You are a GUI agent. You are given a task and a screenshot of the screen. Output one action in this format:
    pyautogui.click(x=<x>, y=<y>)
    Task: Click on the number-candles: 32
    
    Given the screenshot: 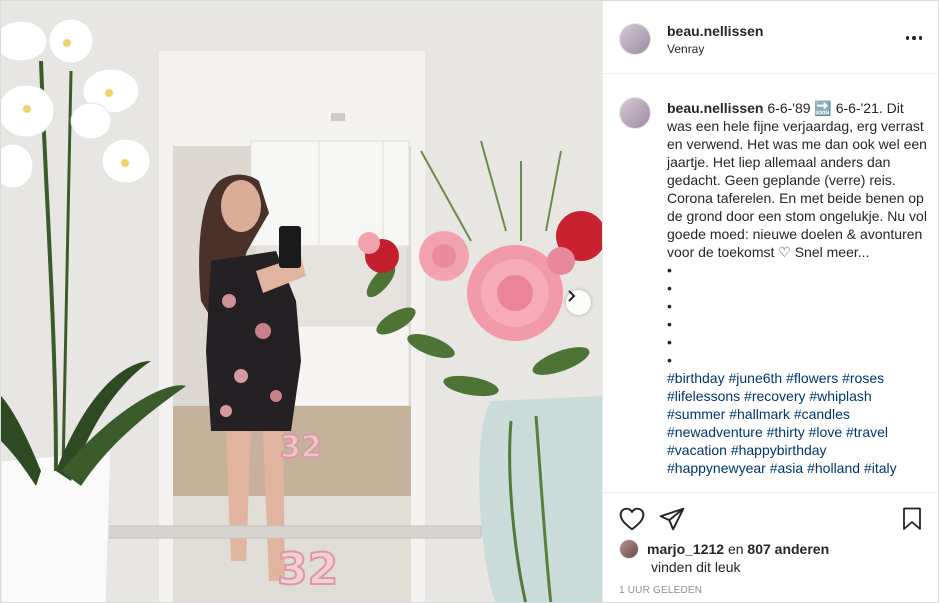 What is the action you would take?
    pyautogui.click(x=307, y=569)
    